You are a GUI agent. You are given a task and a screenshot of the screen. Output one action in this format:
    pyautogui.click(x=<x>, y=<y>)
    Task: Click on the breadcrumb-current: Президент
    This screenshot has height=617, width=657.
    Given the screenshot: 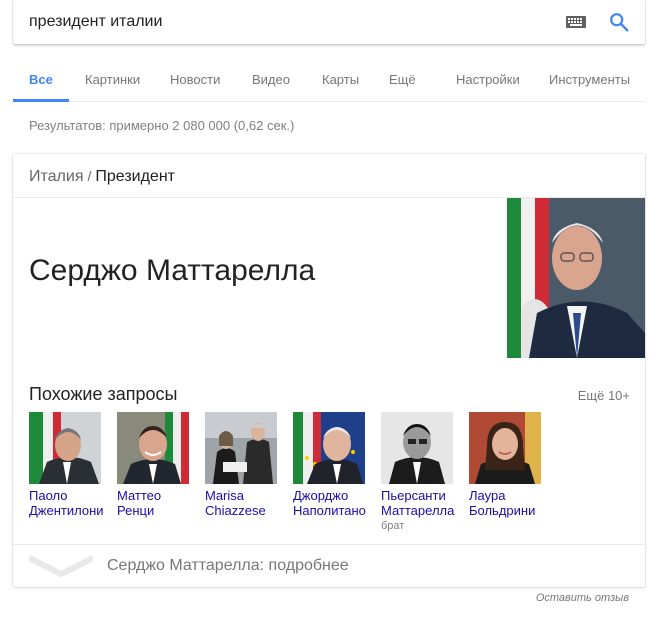 What is the action you would take?
    pyautogui.click(x=135, y=176)
    